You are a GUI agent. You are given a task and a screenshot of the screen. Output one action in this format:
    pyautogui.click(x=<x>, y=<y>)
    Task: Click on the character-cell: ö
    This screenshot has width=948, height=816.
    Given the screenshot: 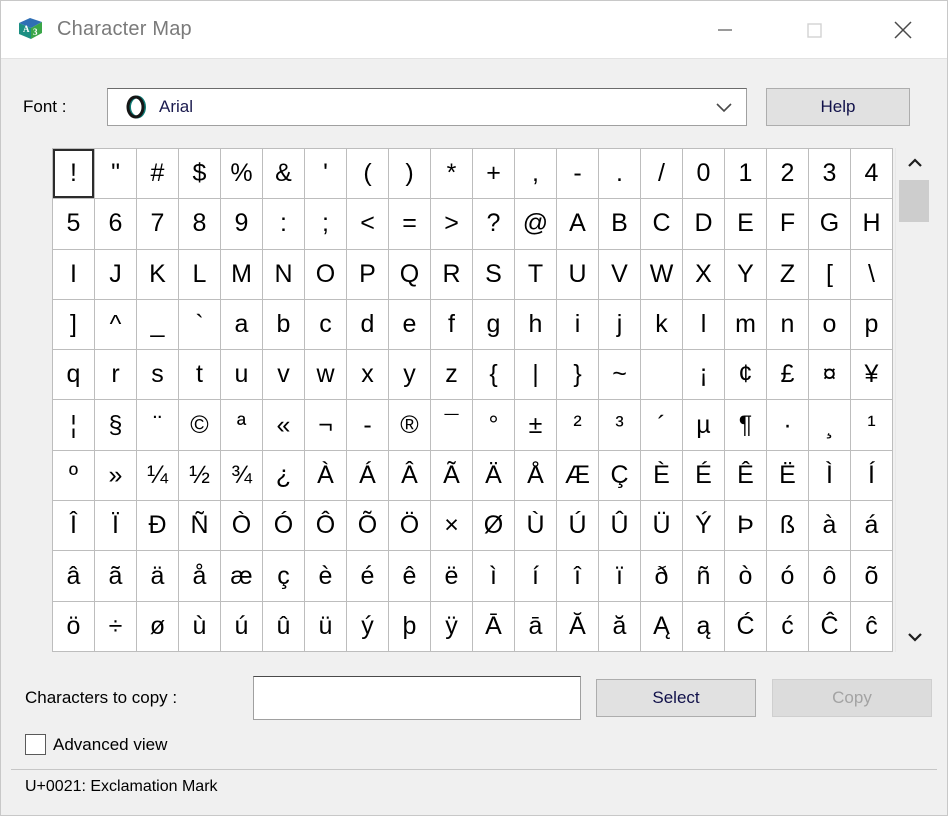 What is the action you would take?
    pyautogui.click(x=73, y=626)
    